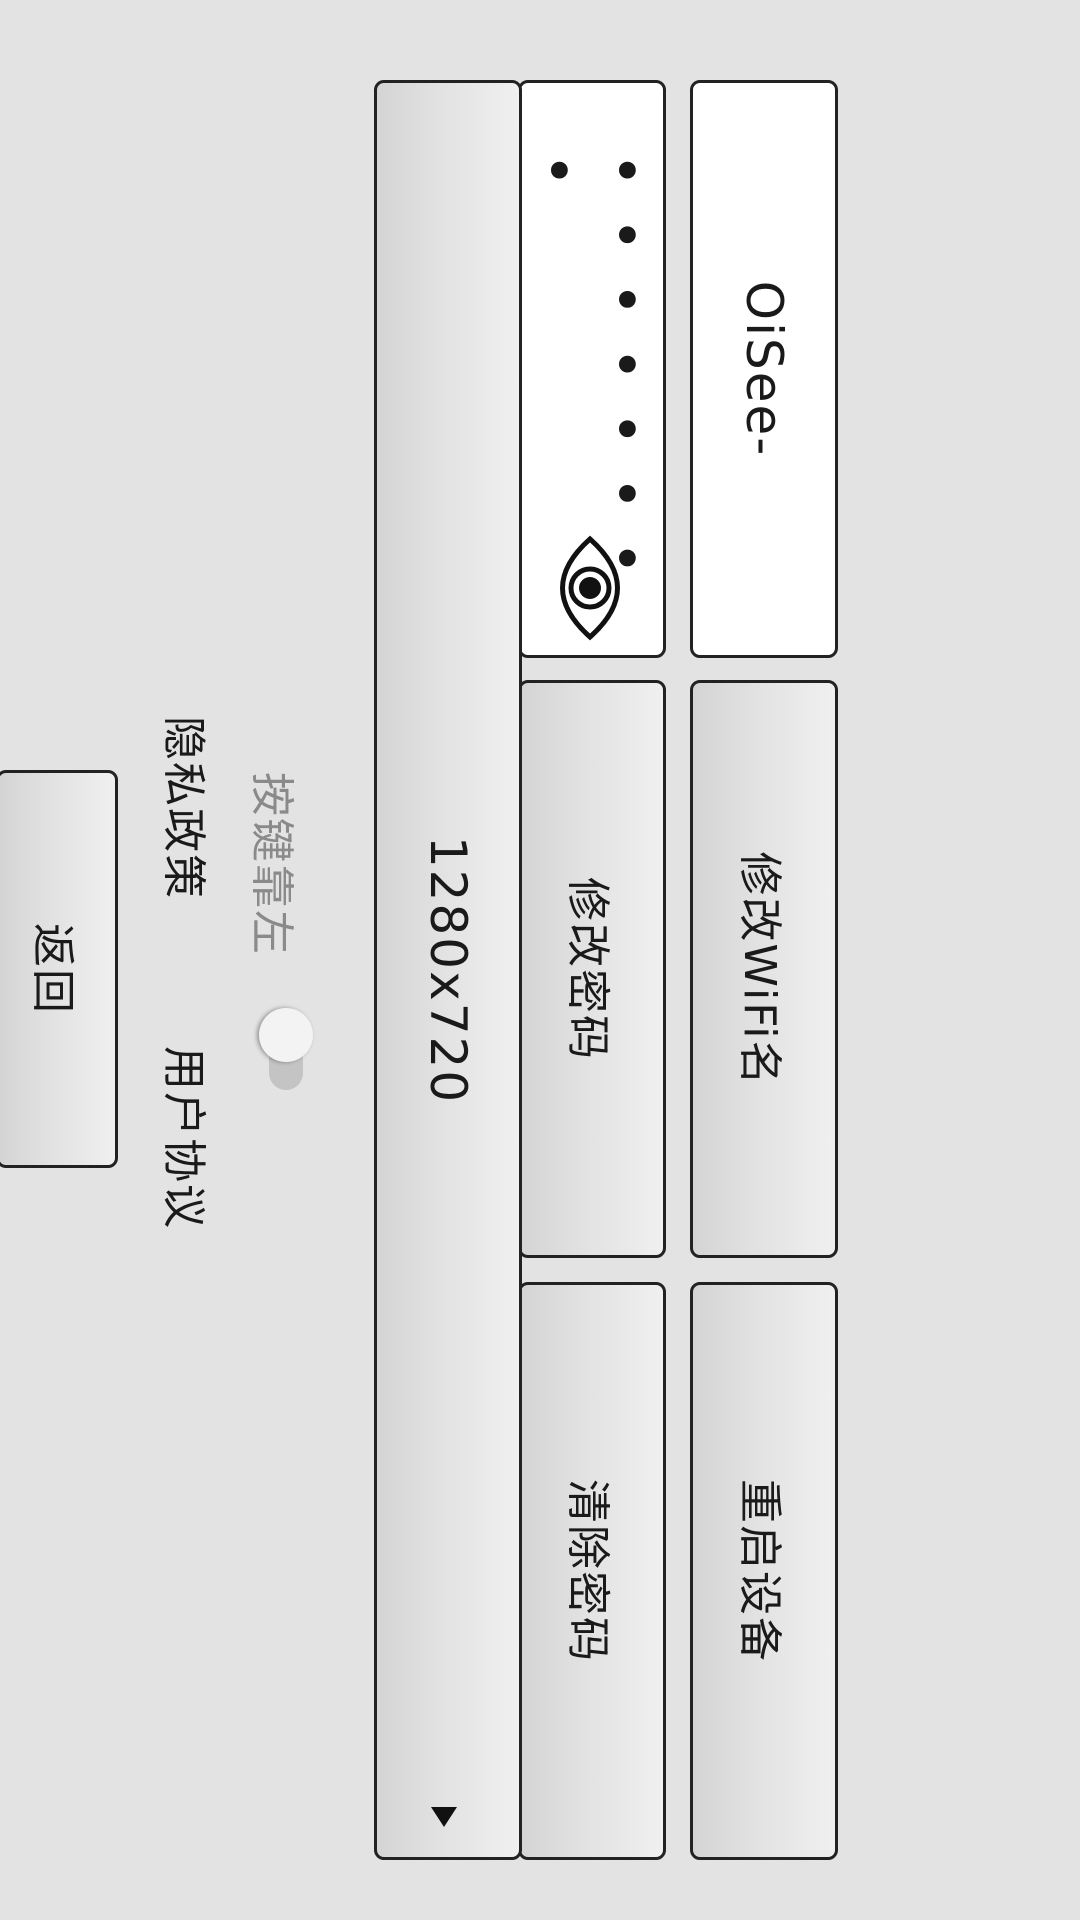  I want to click on eye-icon, so click(590, 588).